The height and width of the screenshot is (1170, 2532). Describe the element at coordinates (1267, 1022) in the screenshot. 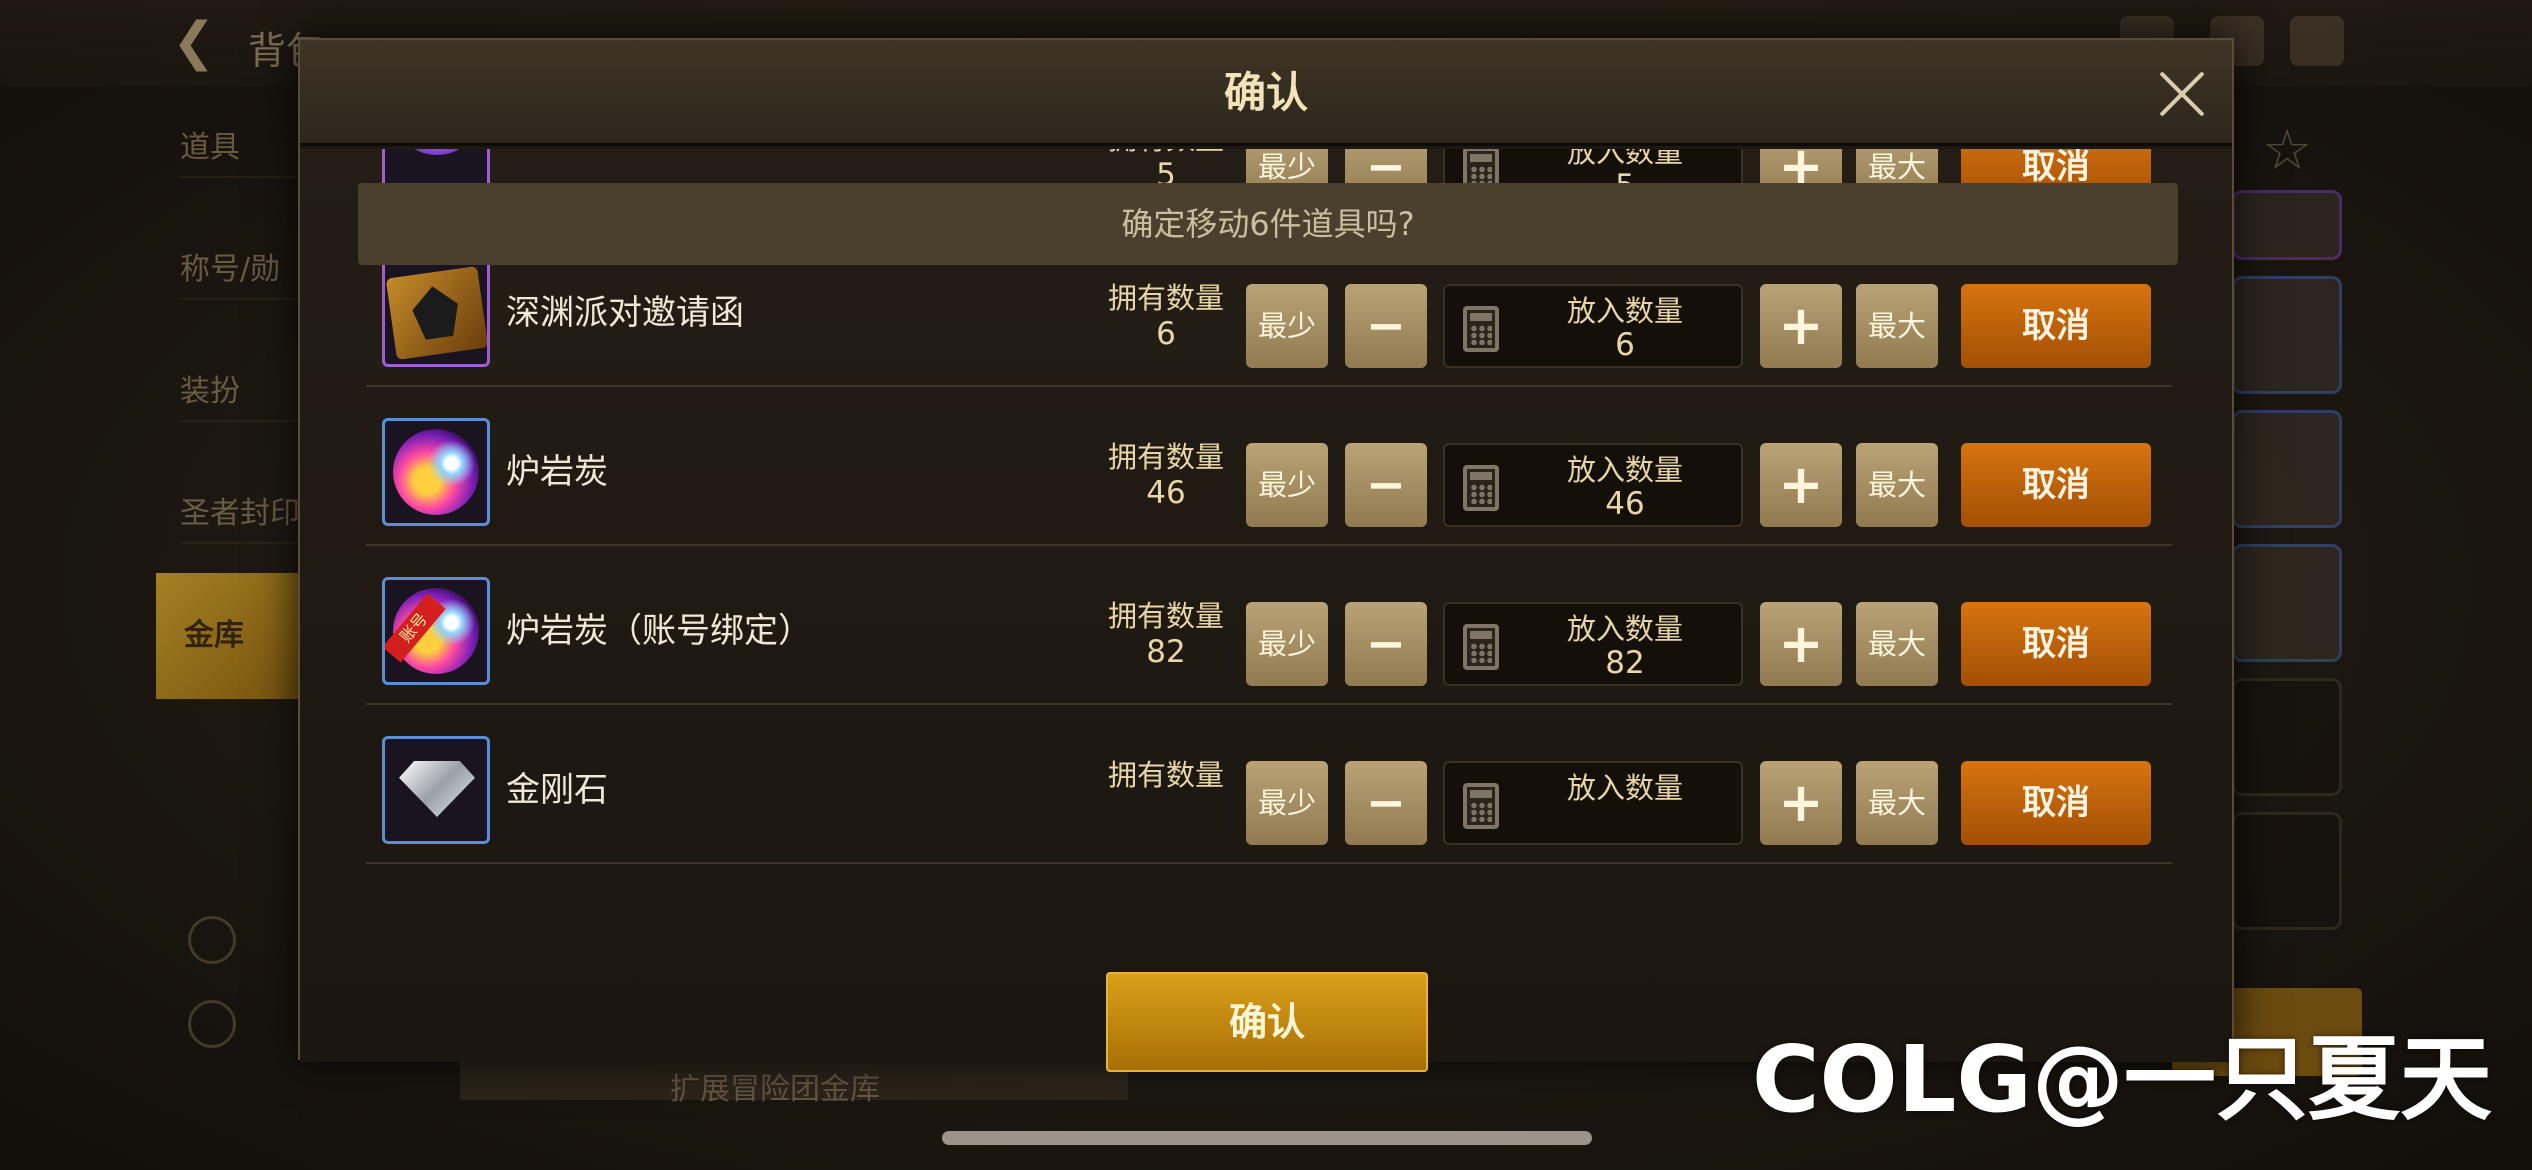

I see `confirm-button: 确认` at that location.